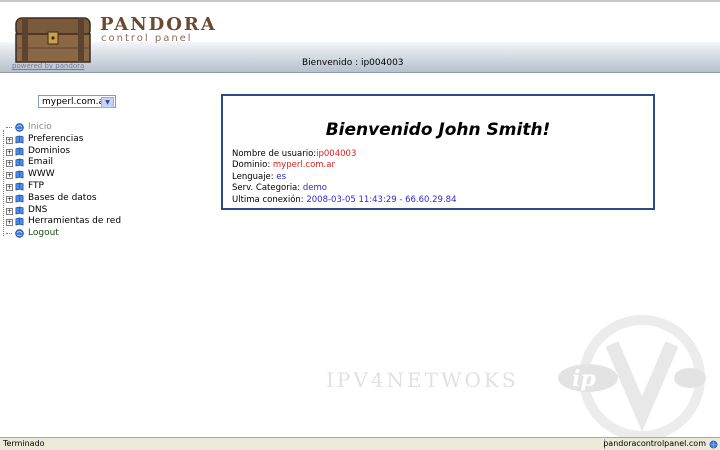 The height and width of the screenshot is (450, 720). Describe the element at coordinates (438, 130) in the screenshot. I see `welcome-title: Bienvenido John Smith!` at that location.